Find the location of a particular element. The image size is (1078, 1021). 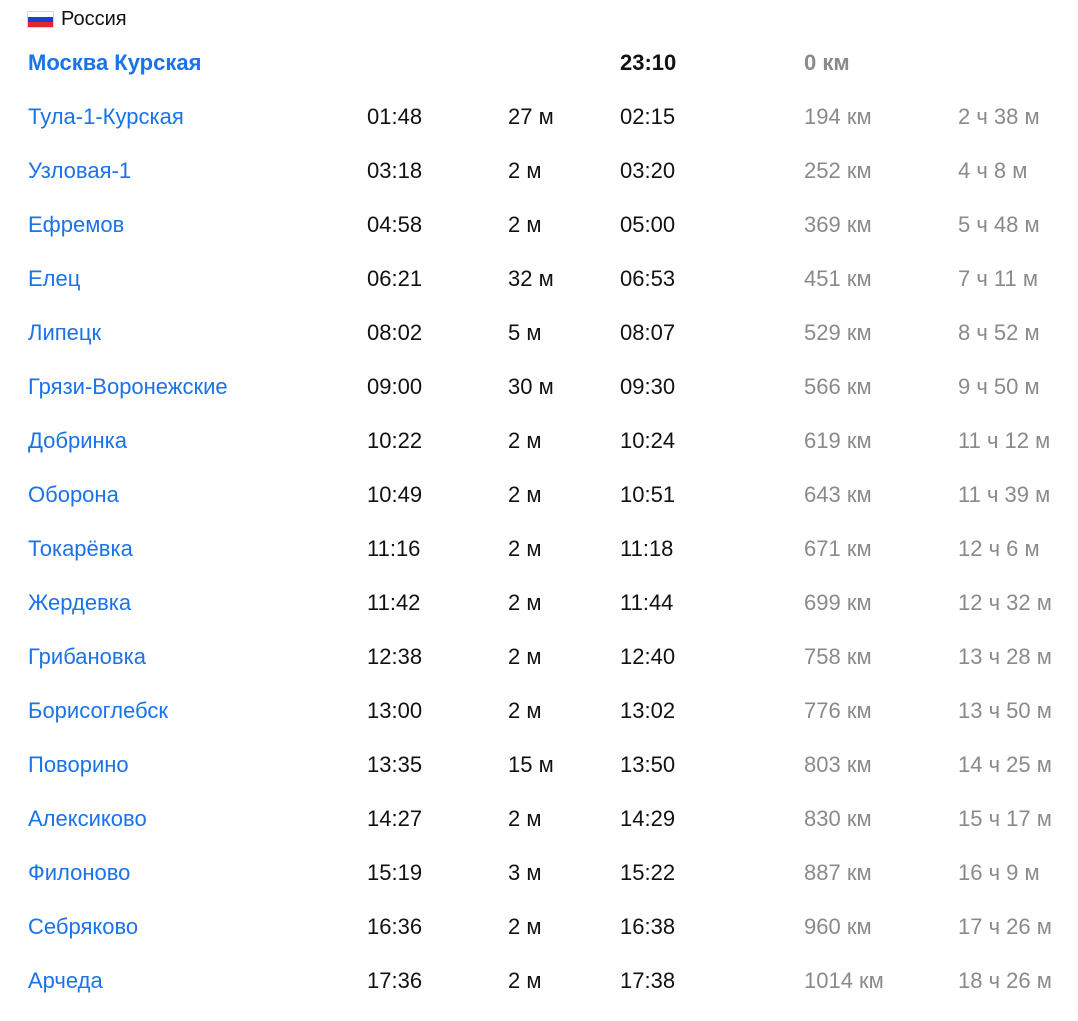

station-cell: Липецк is located at coordinates (197, 333).